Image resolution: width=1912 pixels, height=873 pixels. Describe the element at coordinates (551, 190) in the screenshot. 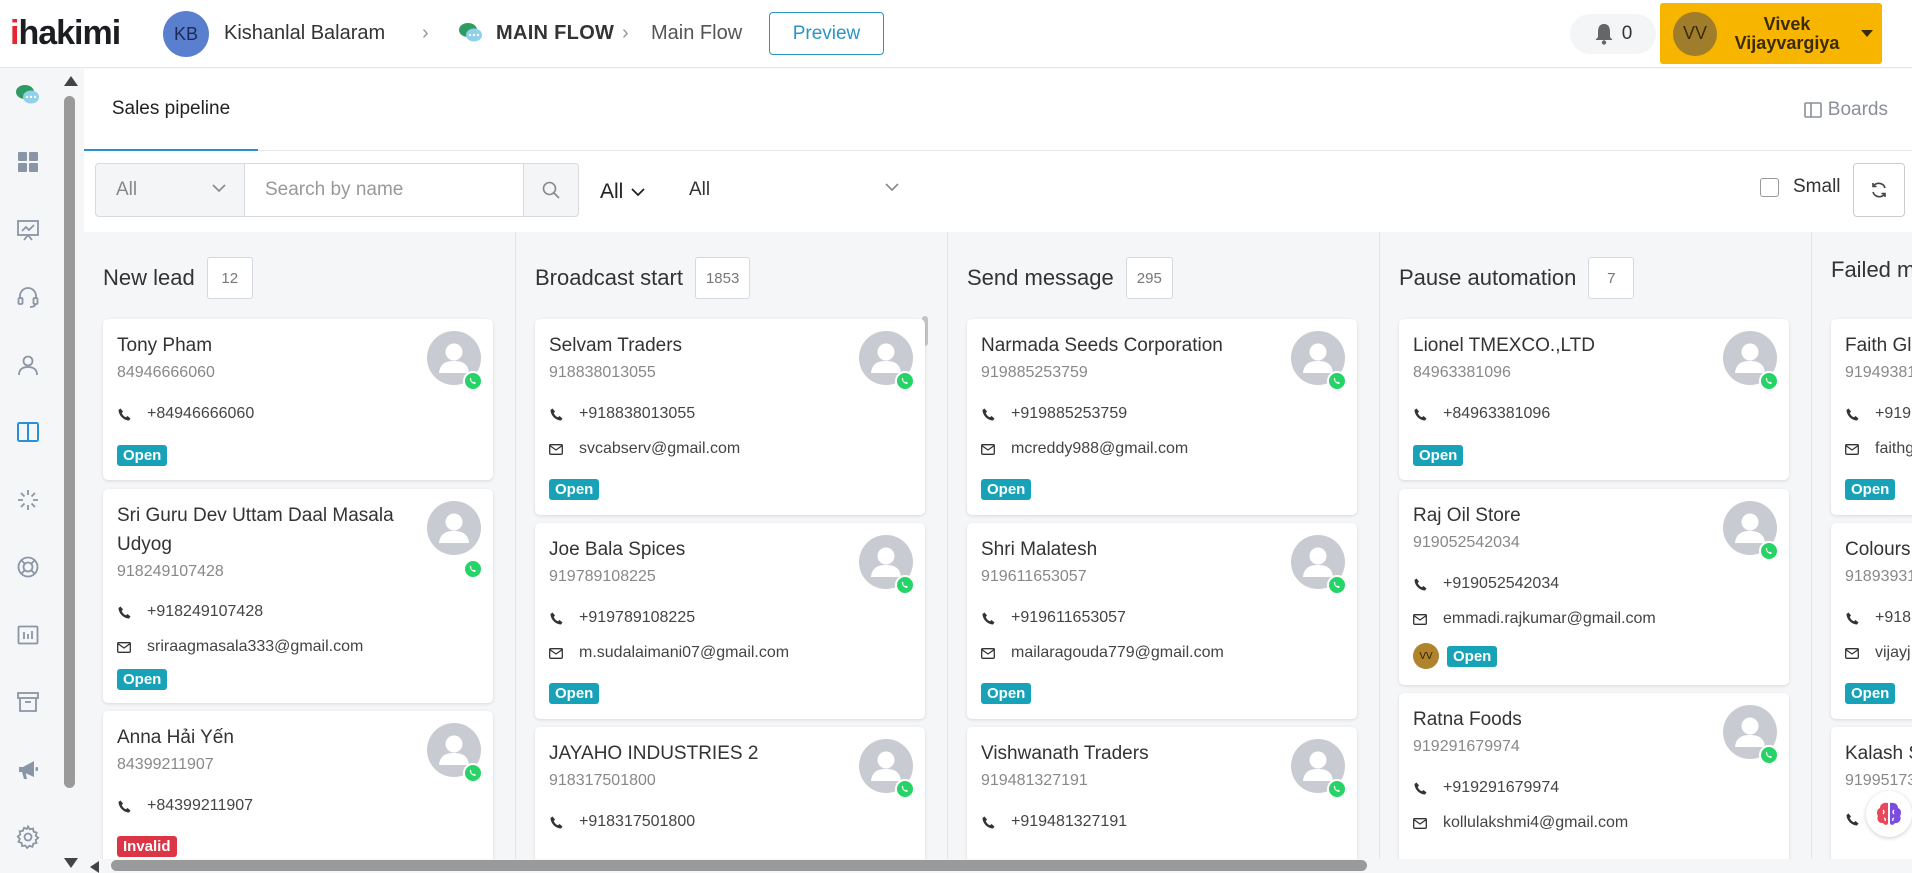

I see `search-button` at that location.